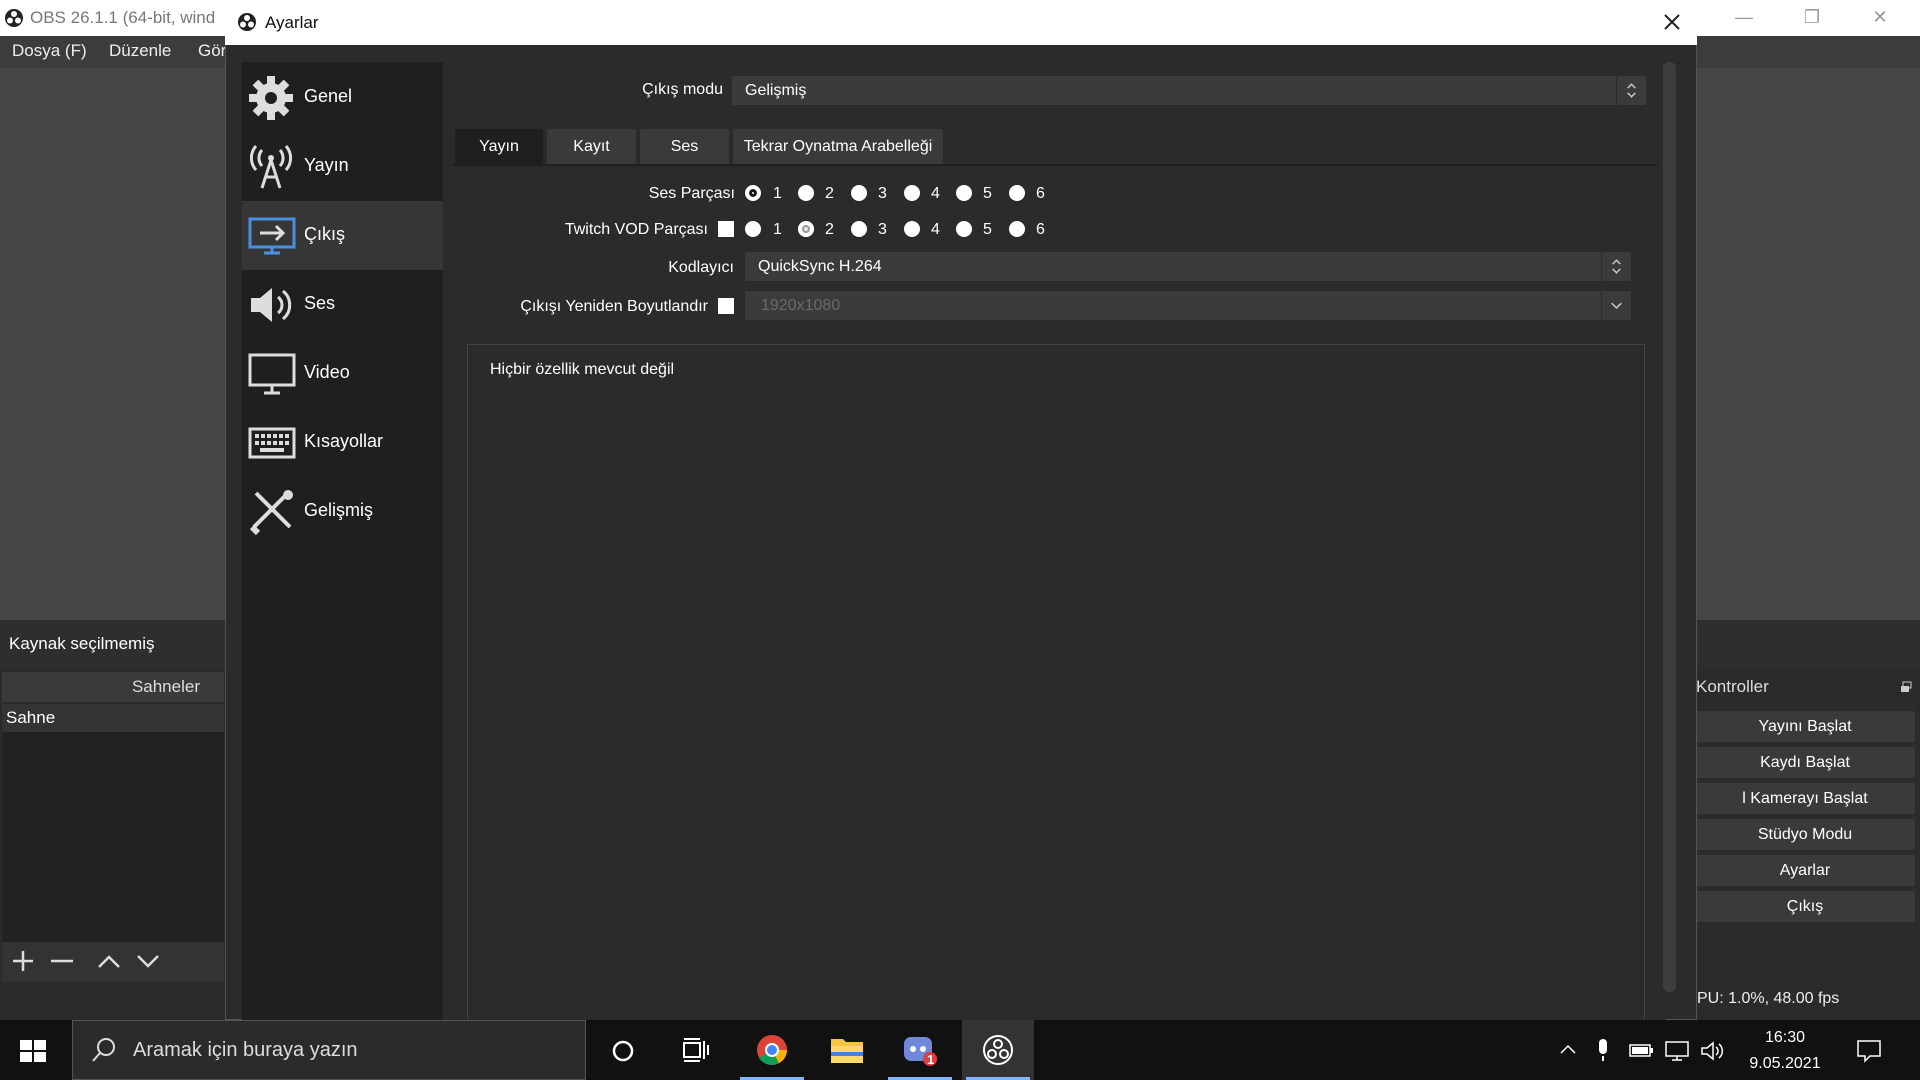 The height and width of the screenshot is (1080, 1920). I want to click on encoder-label: Kodlayıcı, so click(701, 267).